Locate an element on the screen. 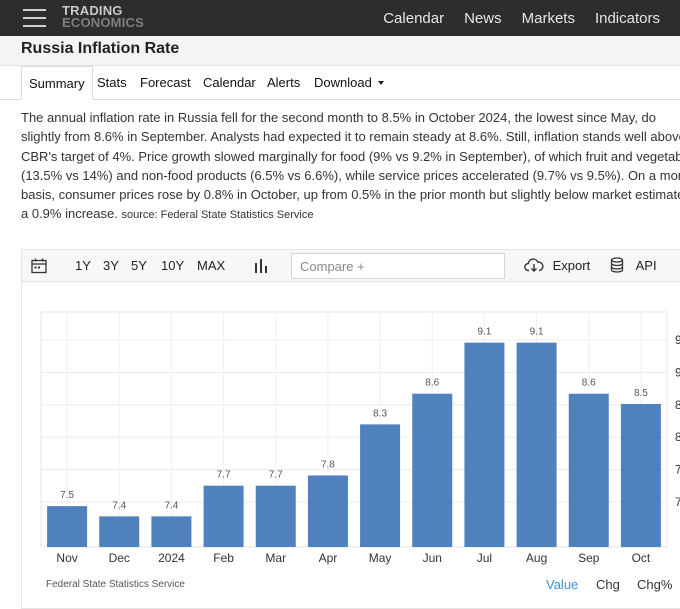  x-tick-label: Aug is located at coordinates (536, 558).